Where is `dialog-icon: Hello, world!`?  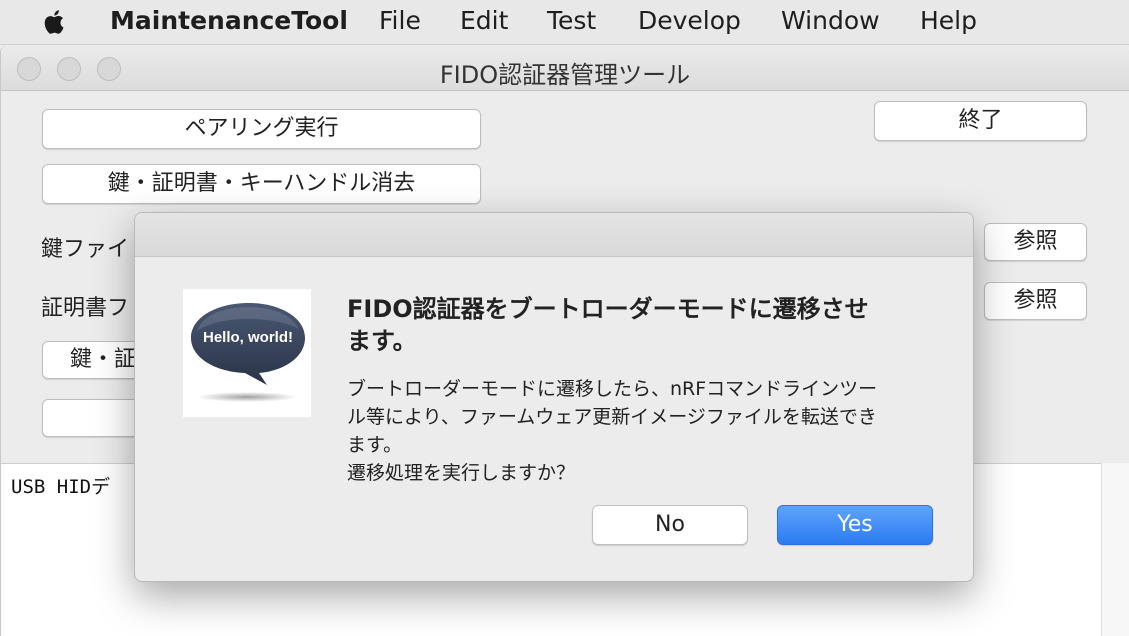
dialog-icon: Hello, world! is located at coordinates (247, 353).